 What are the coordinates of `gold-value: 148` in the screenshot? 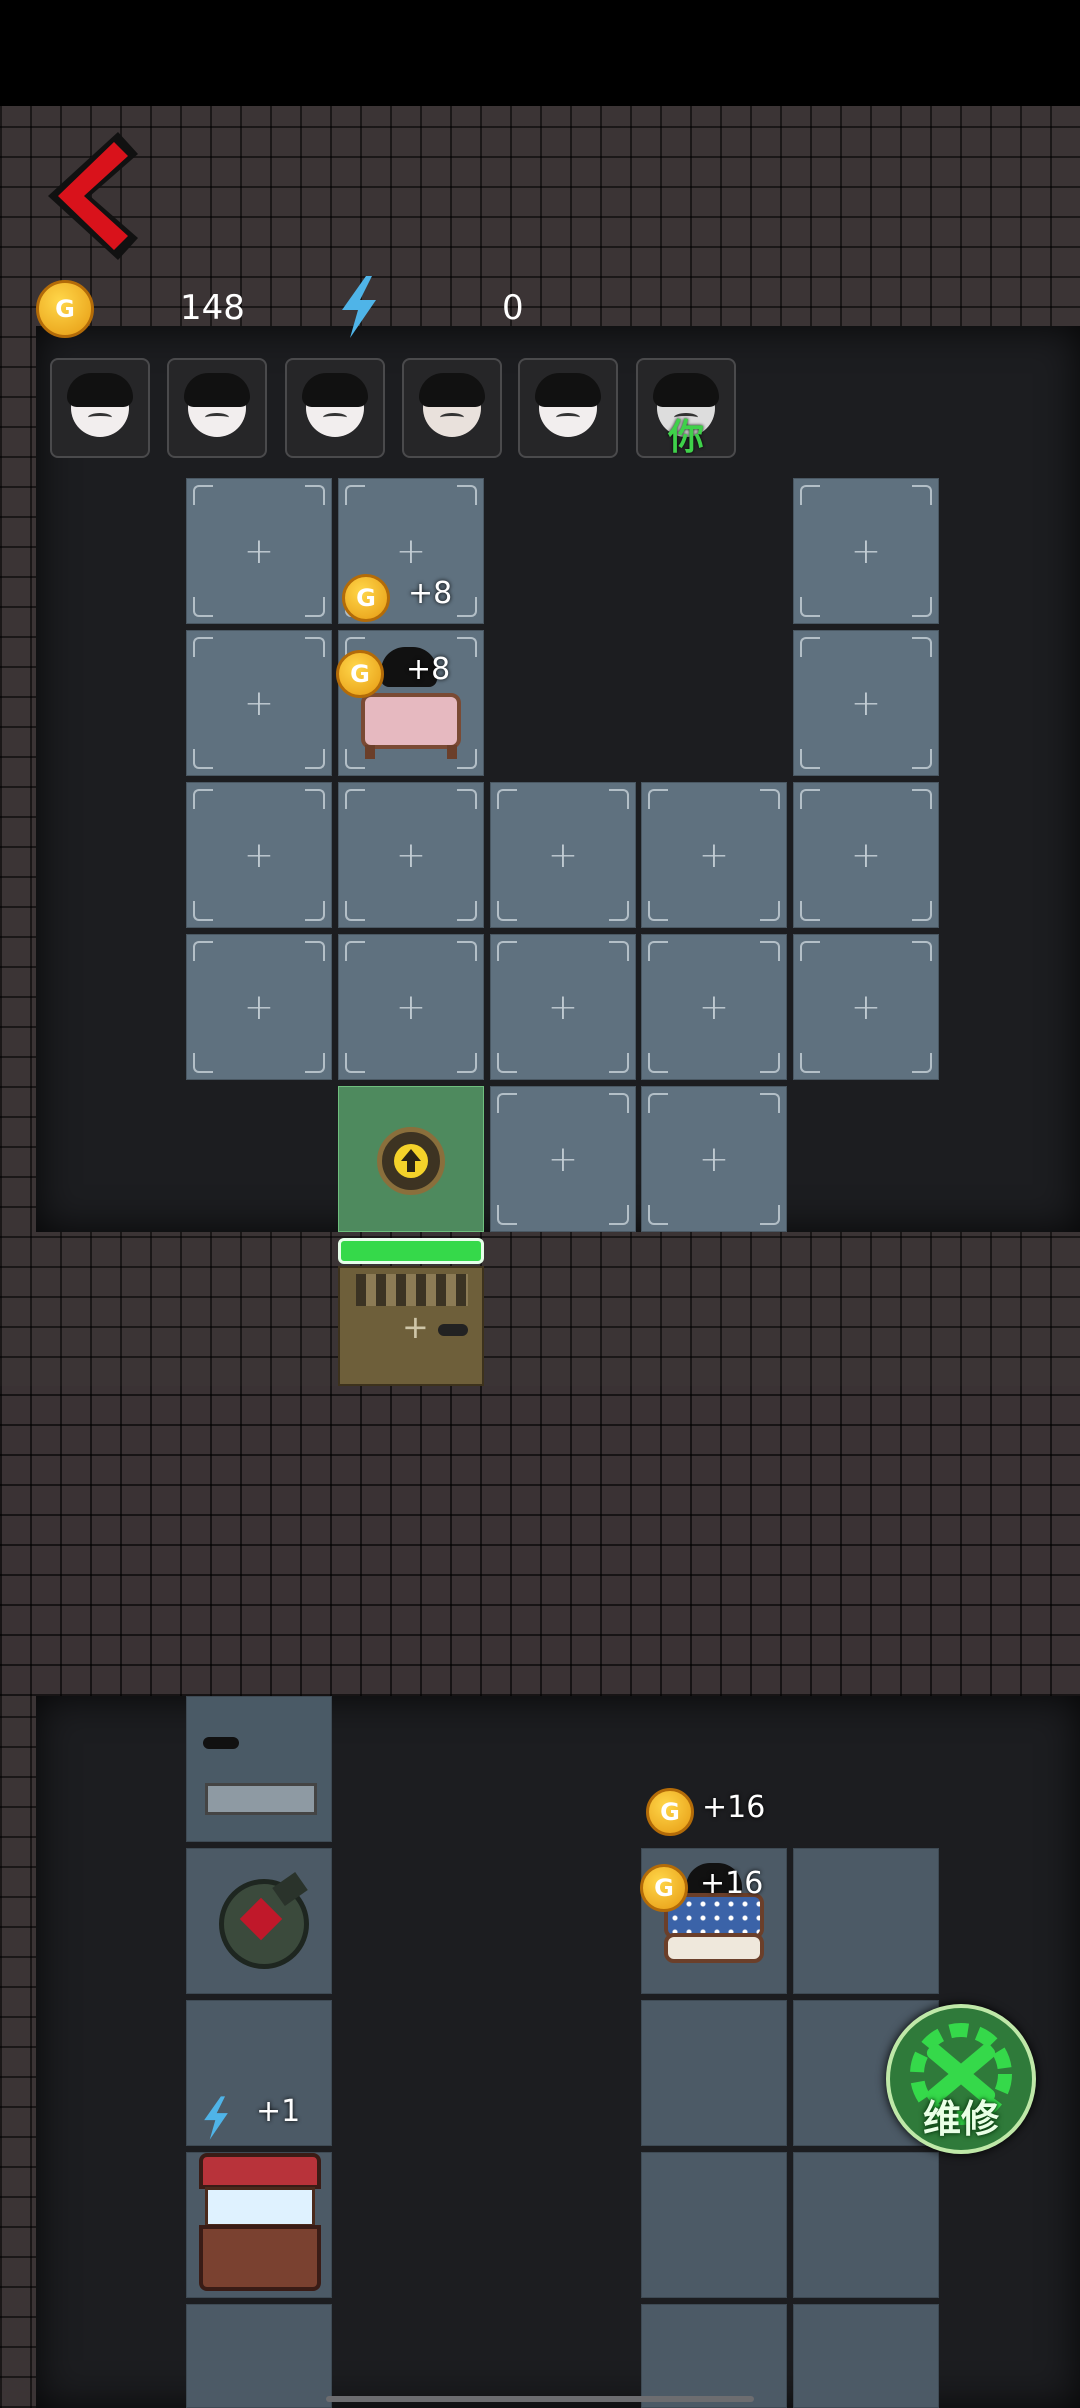 It's located at (212, 308).